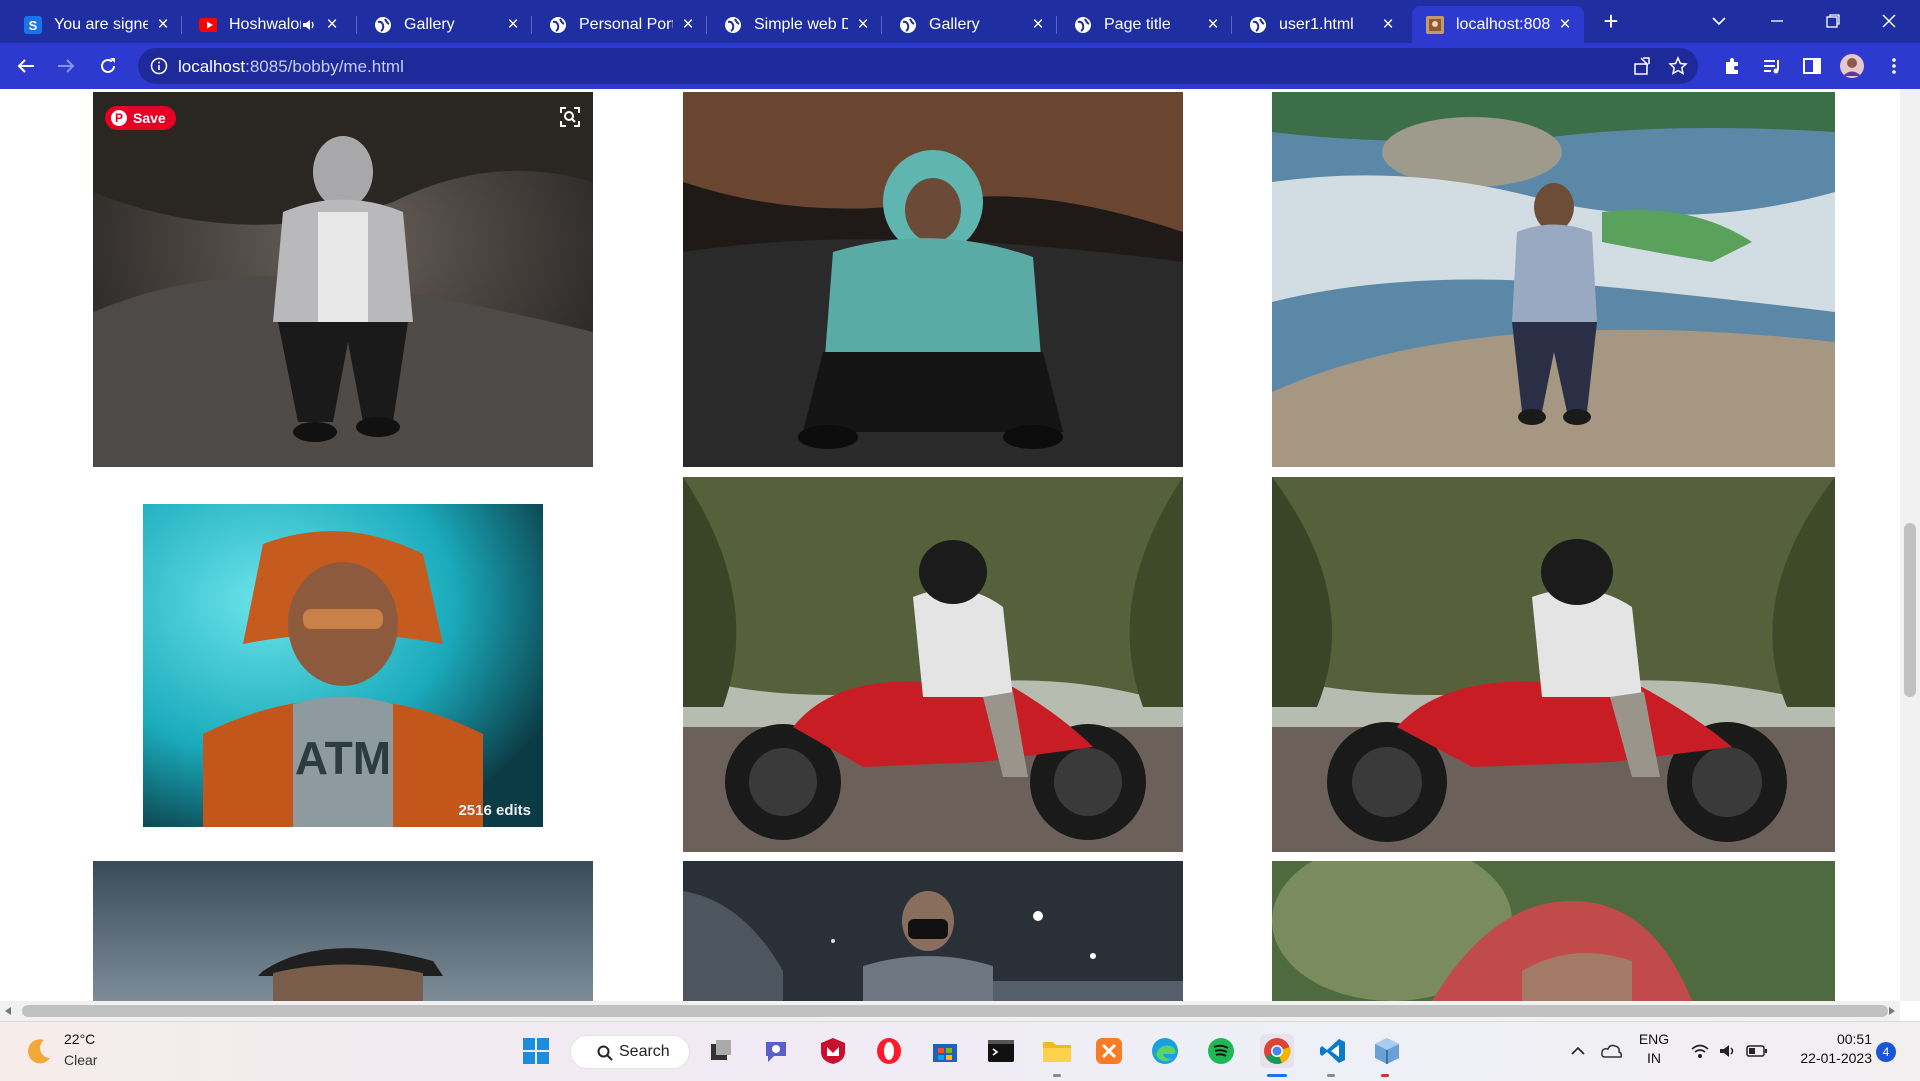 The image size is (1920, 1081). Describe the element at coordinates (955, 1011) in the screenshot. I see `horizontal-scroll-thumb` at that location.